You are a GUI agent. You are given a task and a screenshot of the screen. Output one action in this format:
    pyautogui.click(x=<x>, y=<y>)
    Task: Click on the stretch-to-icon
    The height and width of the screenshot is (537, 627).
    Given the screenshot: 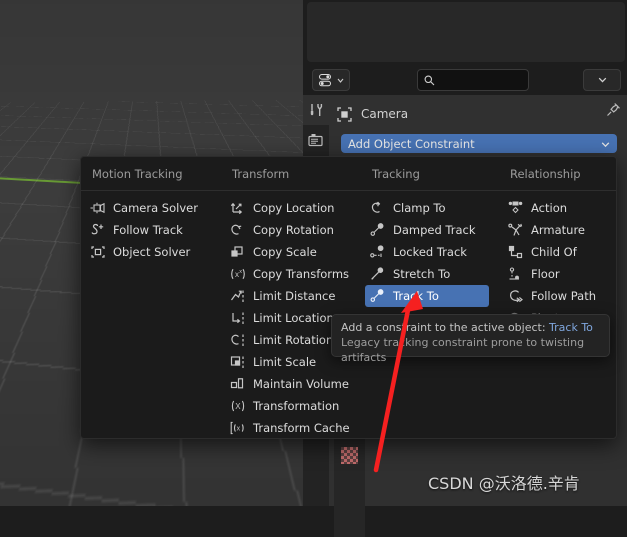 What is the action you would take?
    pyautogui.click(x=377, y=274)
    